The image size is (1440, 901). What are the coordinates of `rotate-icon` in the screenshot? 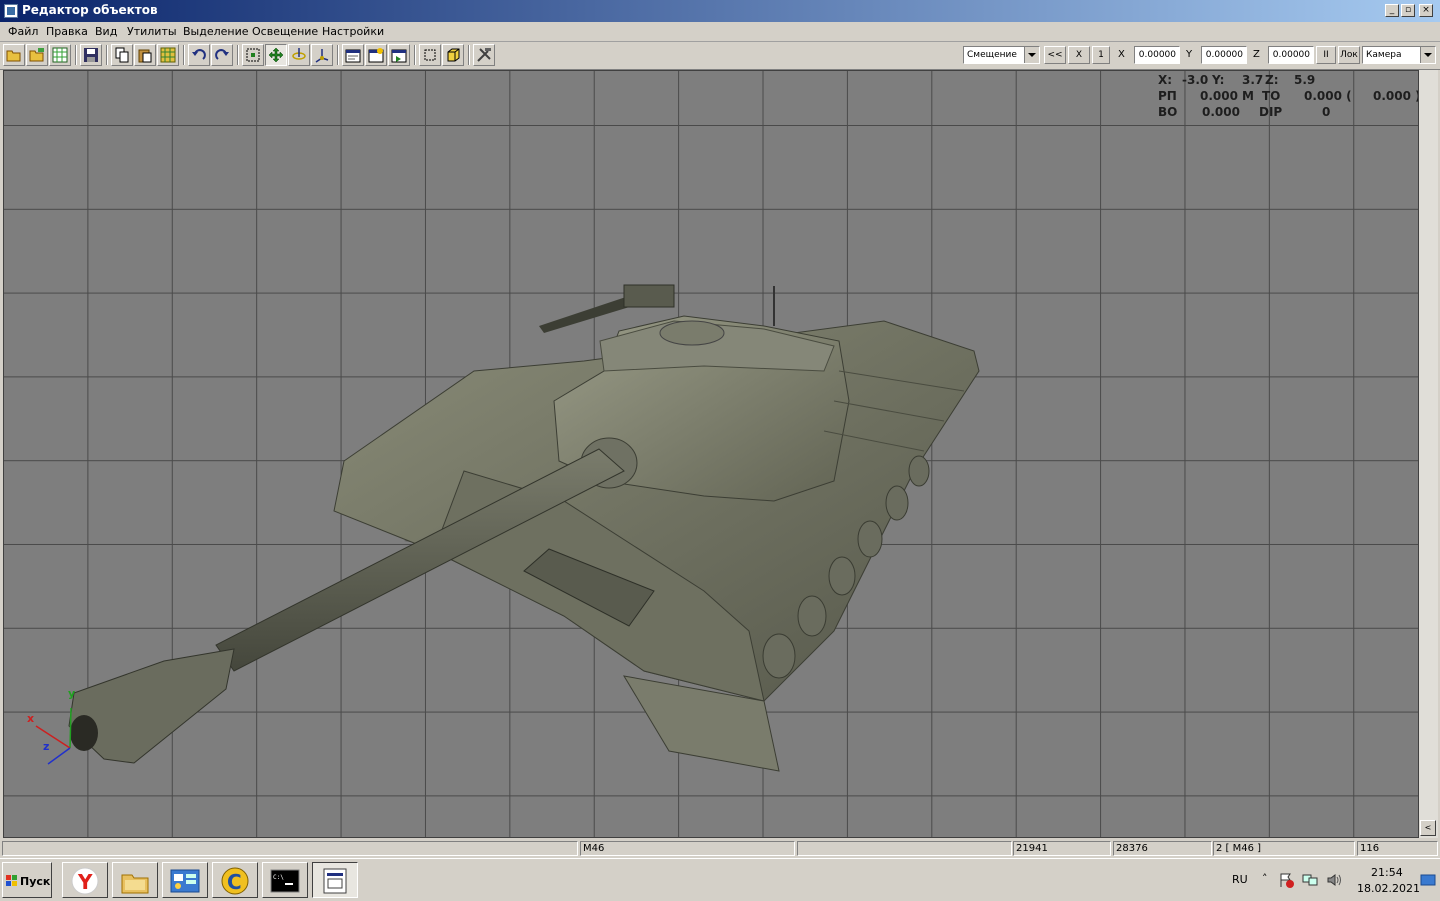 It's located at (299, 54).